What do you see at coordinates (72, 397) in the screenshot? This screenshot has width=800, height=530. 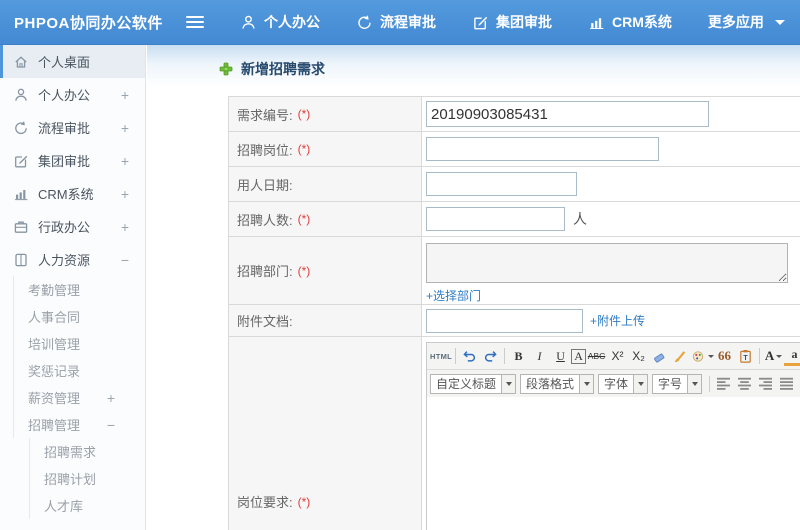 I see `sidebar-item: 薪资管理 +` at bounding box center [72, 397].